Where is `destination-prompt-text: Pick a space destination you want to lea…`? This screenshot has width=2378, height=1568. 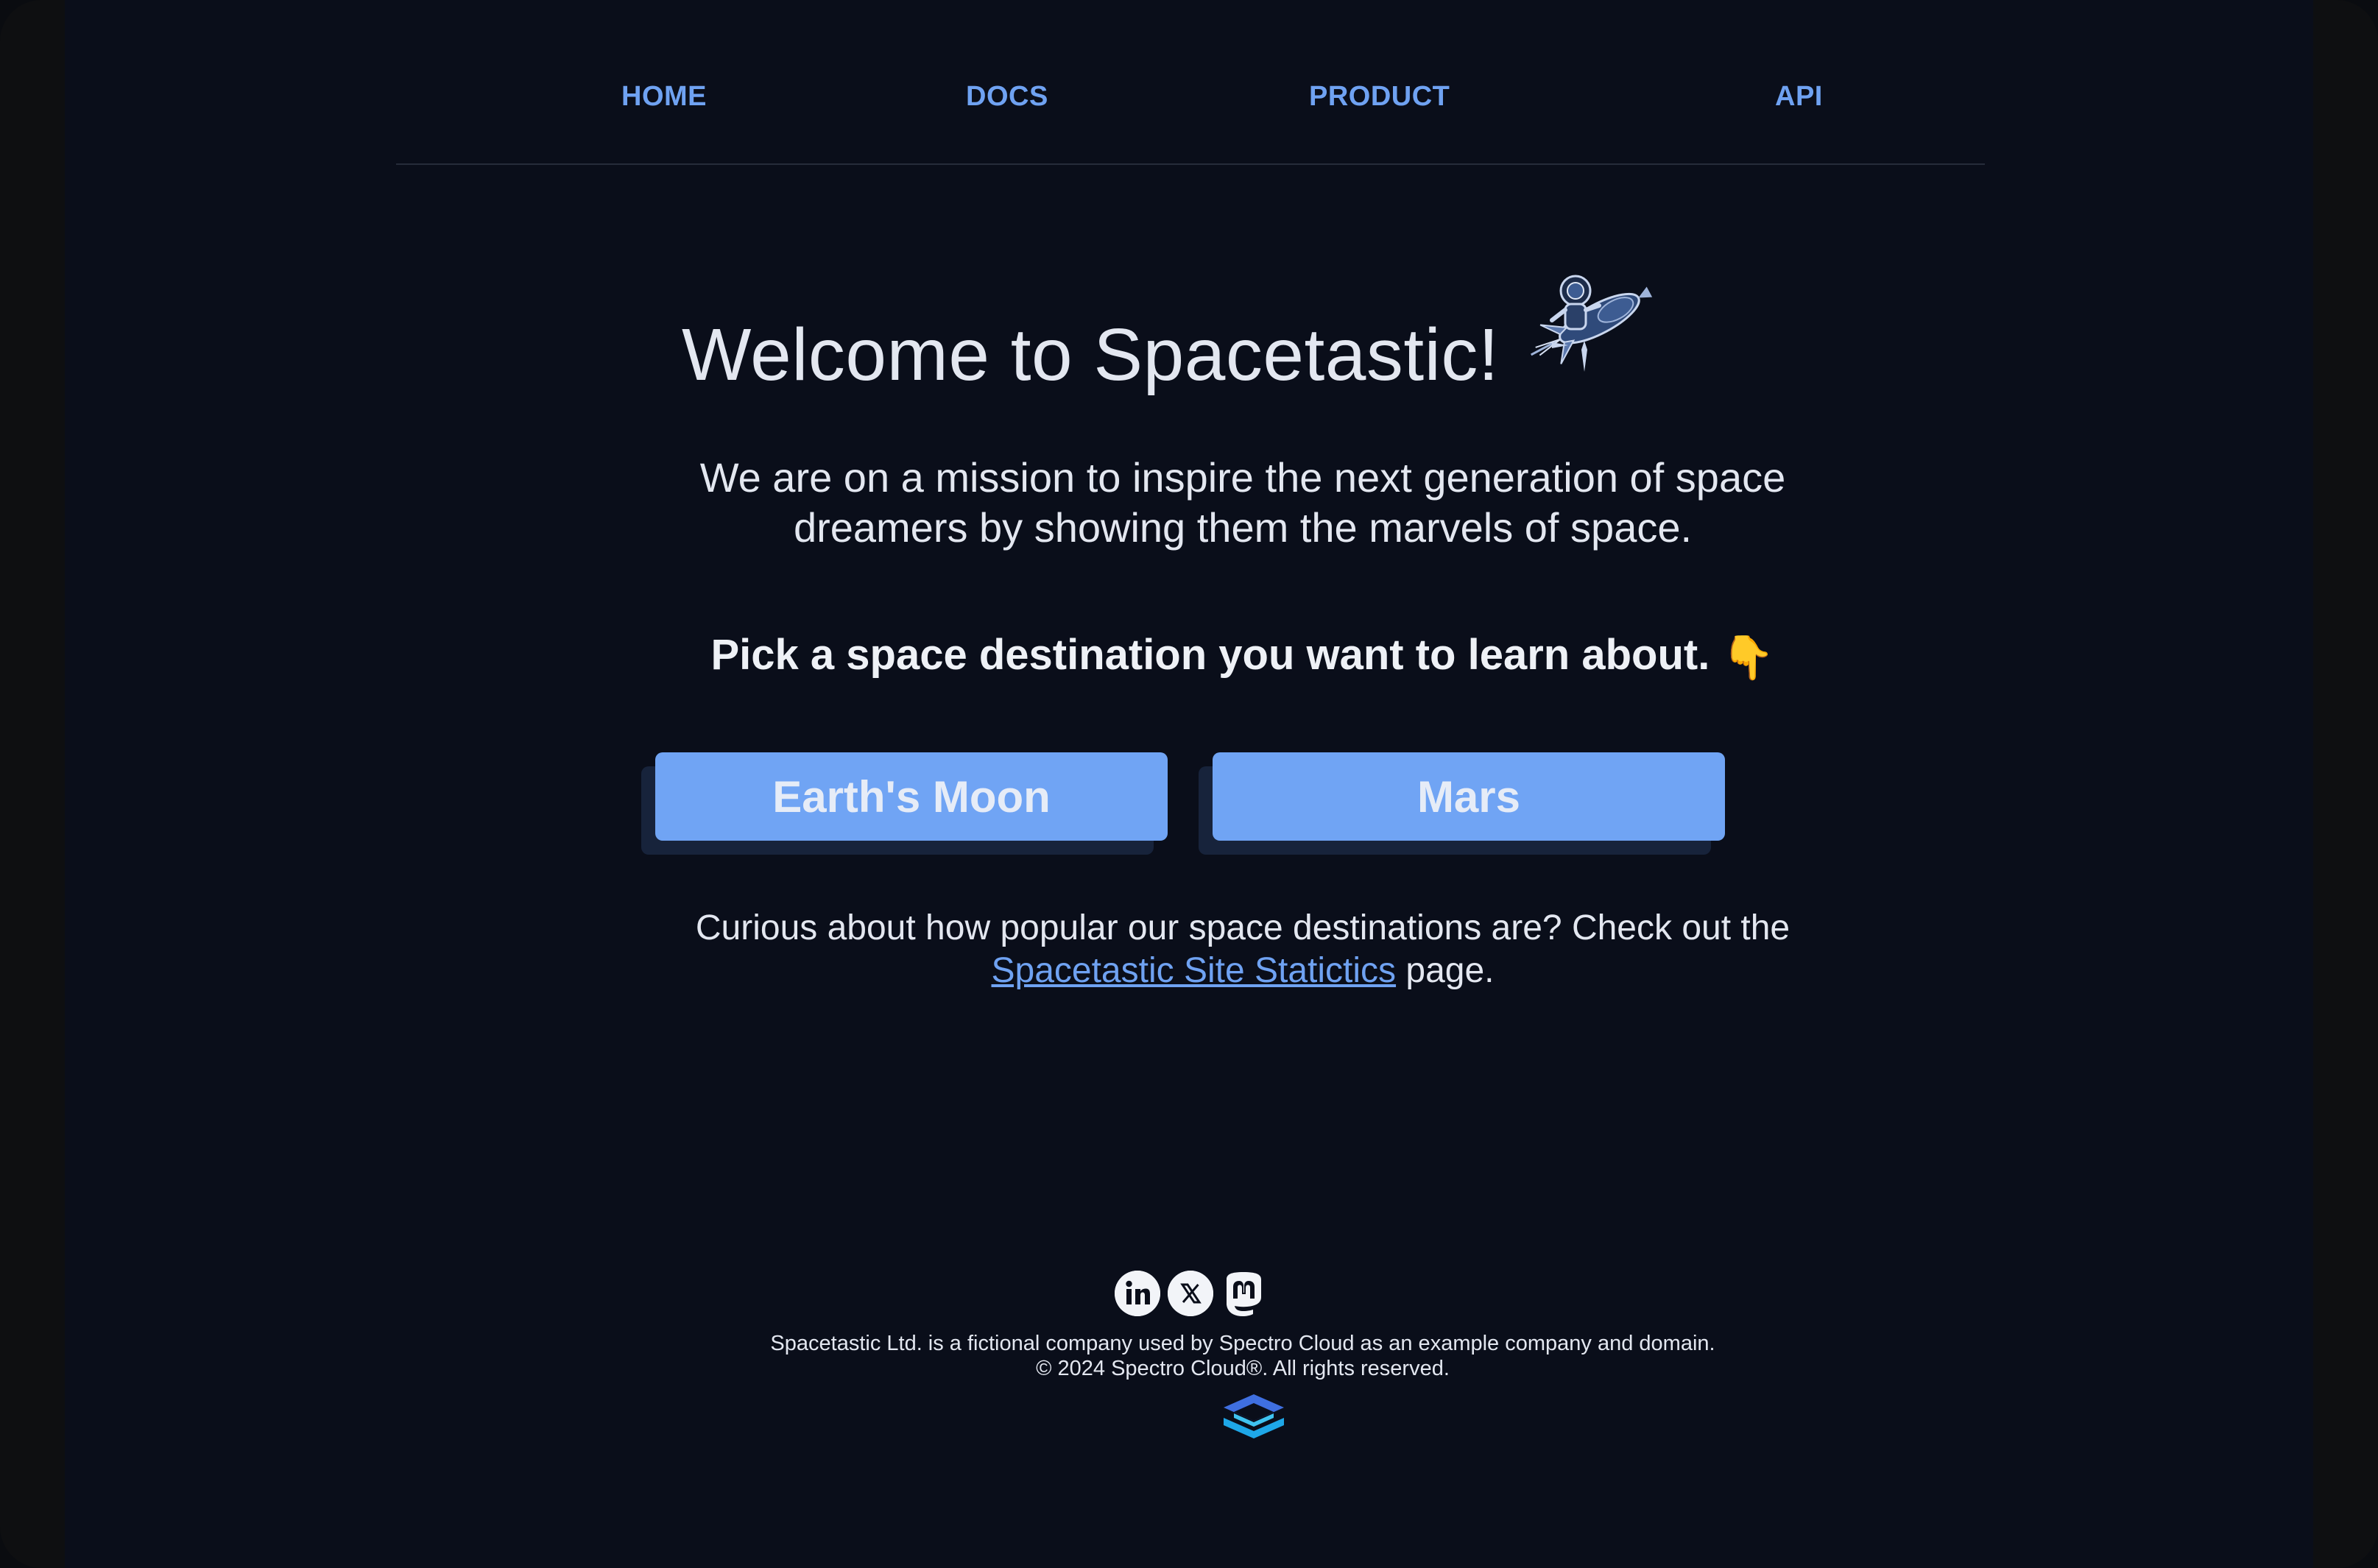
destination-prompt-text: Pick a space destination you want to lea… is located at coordinates (1210, 655).